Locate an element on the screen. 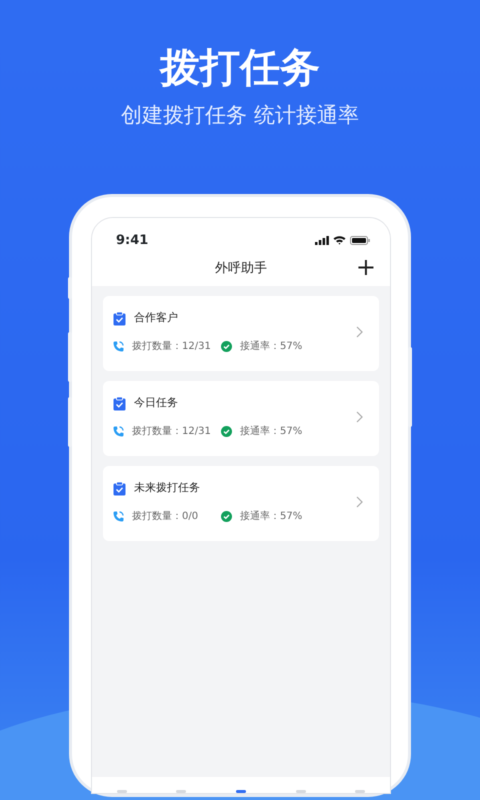  tab-icon is located at coordinates (241, 791).